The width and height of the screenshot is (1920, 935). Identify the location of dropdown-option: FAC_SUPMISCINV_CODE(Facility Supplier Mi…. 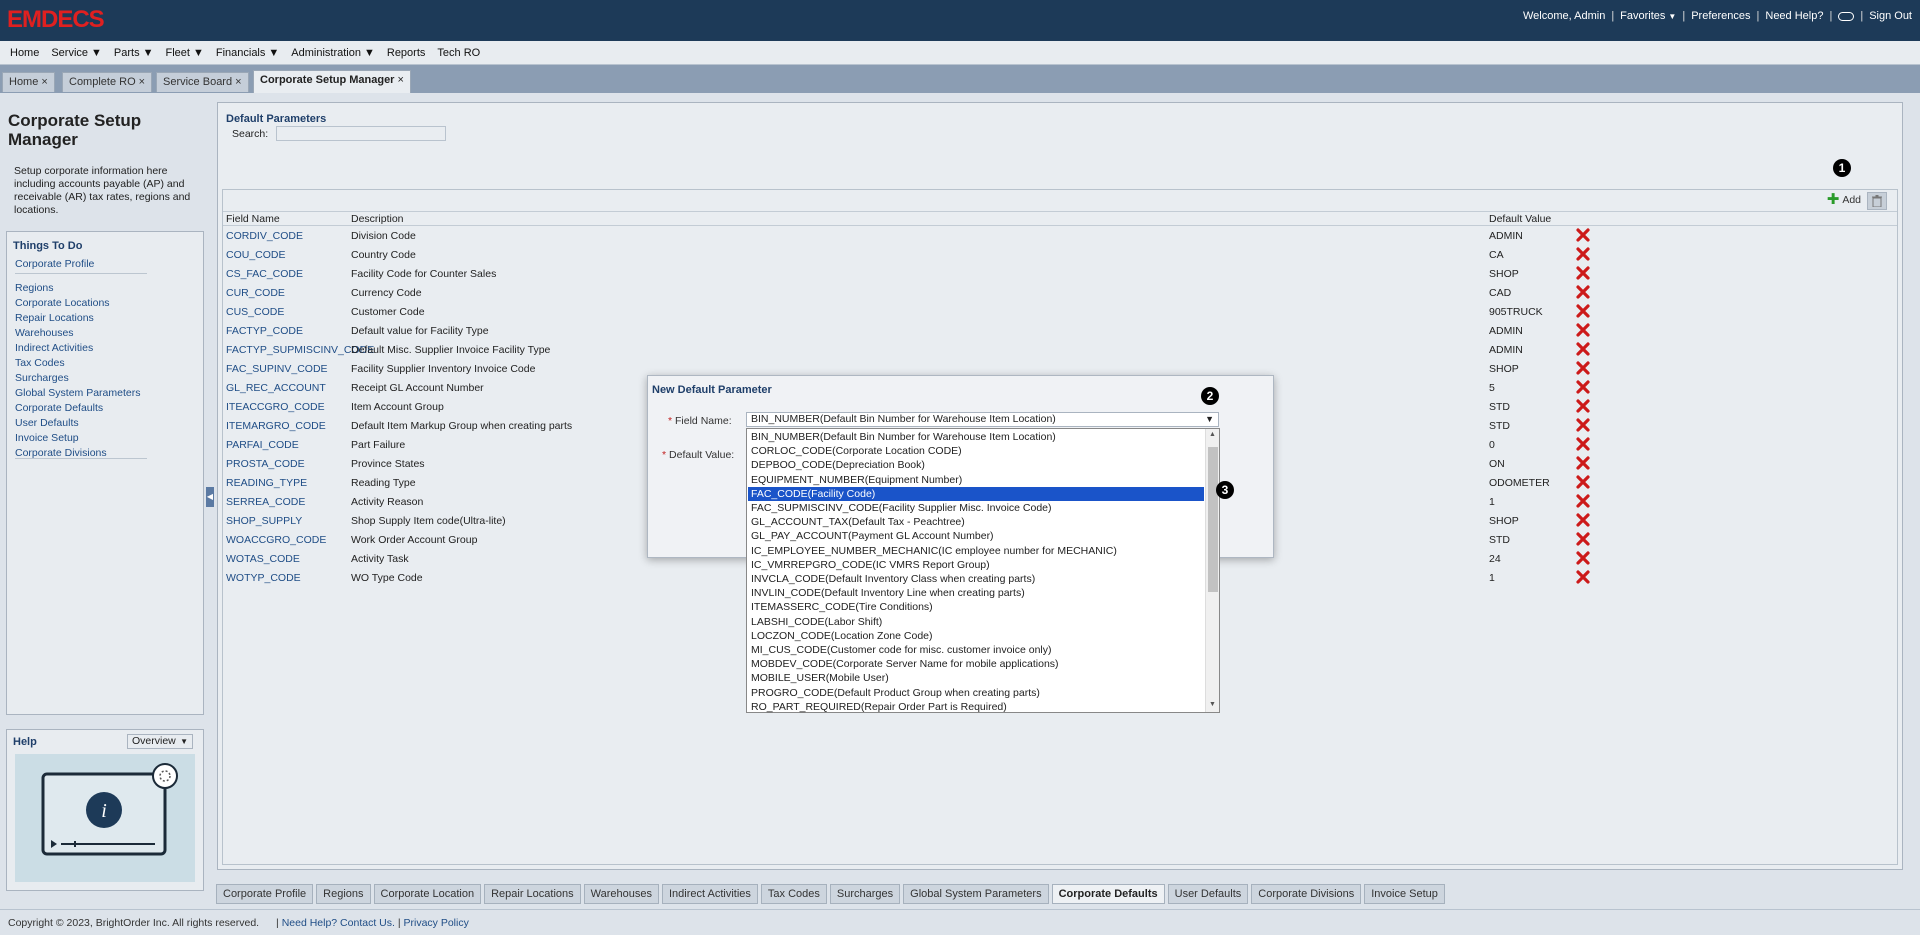
(976, 508).